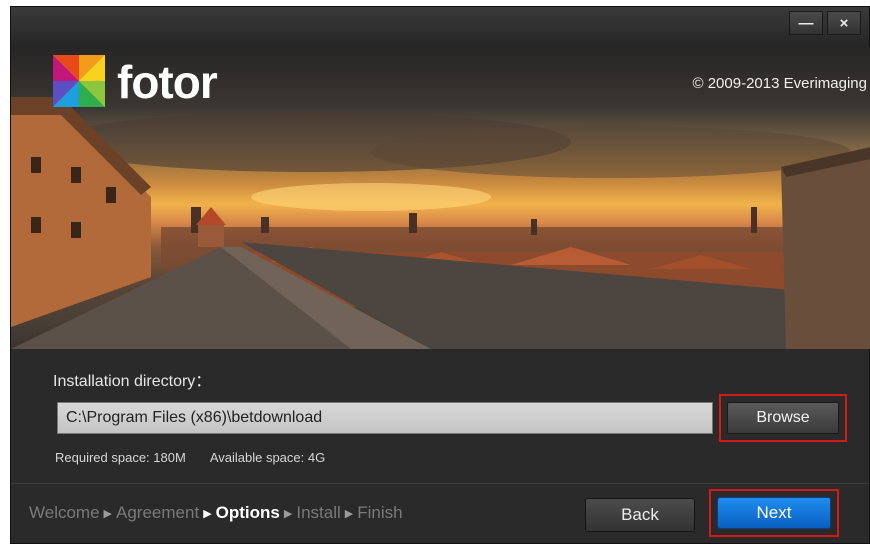  I want to click on copyright-text: © 2009-2013 Everimaging, so click(780, 83).